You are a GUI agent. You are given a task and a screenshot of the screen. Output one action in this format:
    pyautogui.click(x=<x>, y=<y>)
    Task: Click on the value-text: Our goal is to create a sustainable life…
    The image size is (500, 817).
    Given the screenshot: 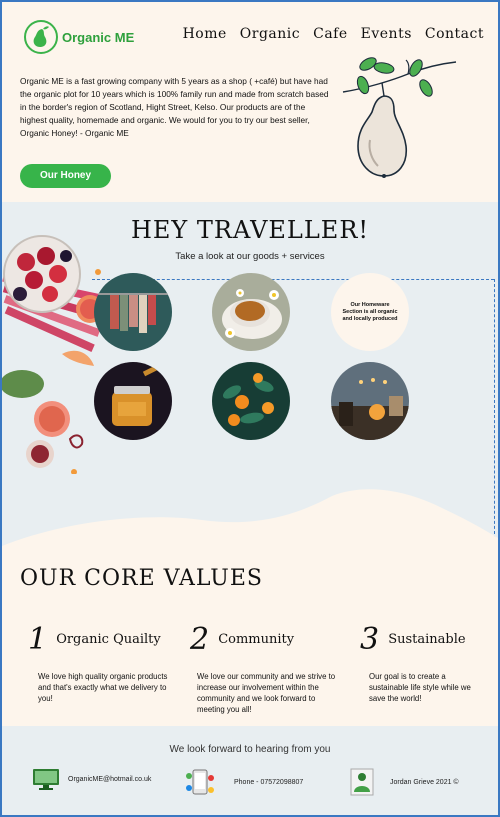 What is the action you would take?
    pyautogui.click(x=420, y=687)
    